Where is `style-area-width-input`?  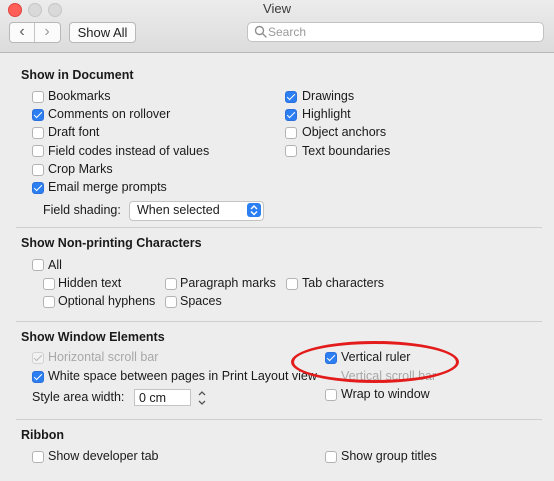
style-area-width-input is located at coordinates (164, 397).